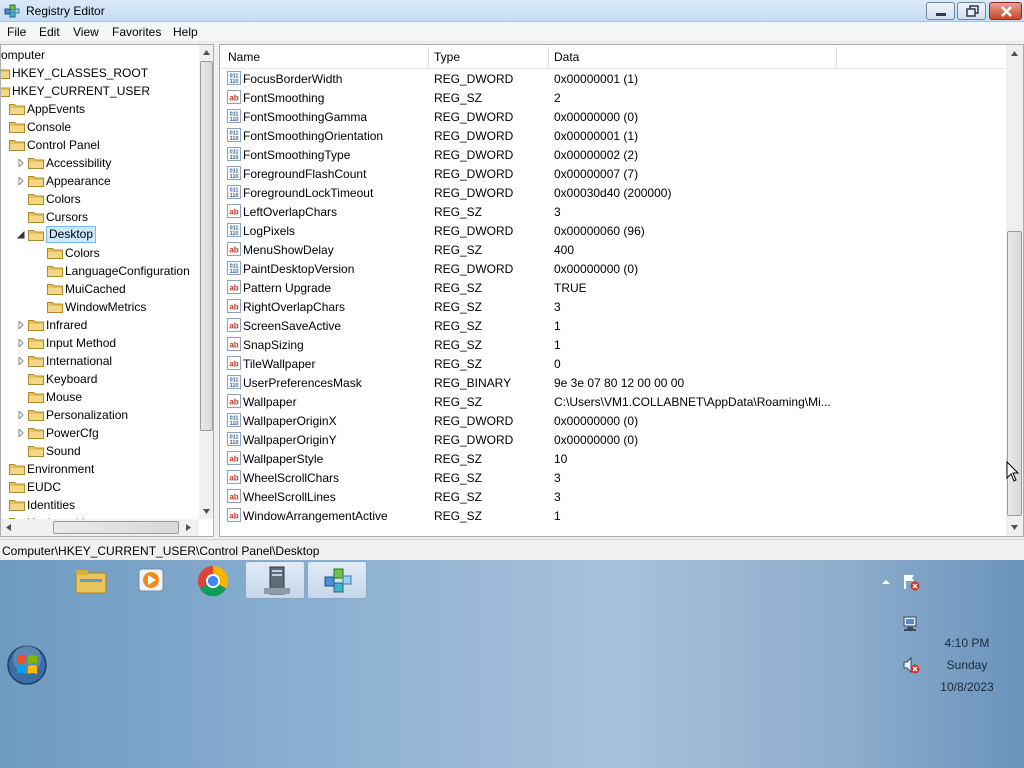 This screenshot has width=1024, height=768. What do you see at coordinates (100, 271) in the screenshot?
I see `tree-node: LanguageConfiguration` at bounding box center [100, 271].